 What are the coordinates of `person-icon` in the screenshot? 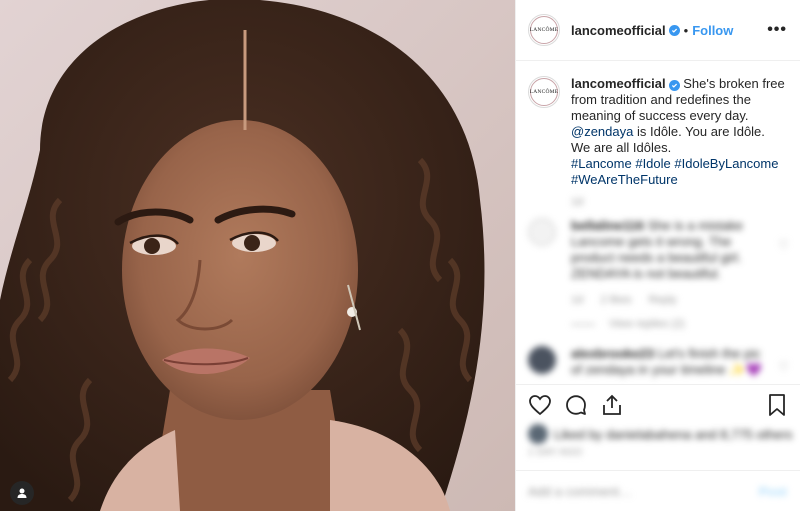 It's located at (22, 493).